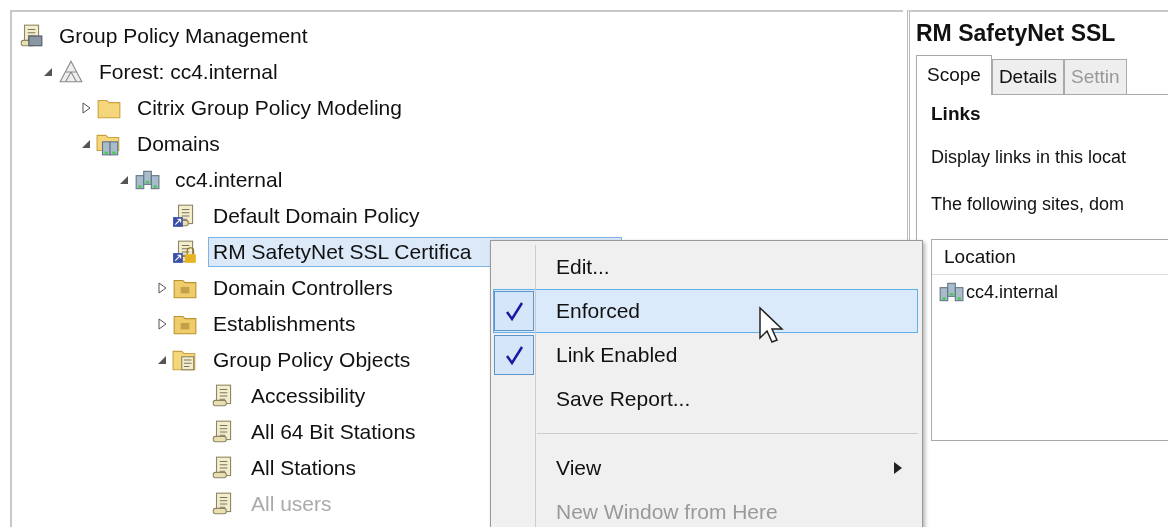  I want to click on tree-item: Forest: cc4.internal, so click(188, 72).